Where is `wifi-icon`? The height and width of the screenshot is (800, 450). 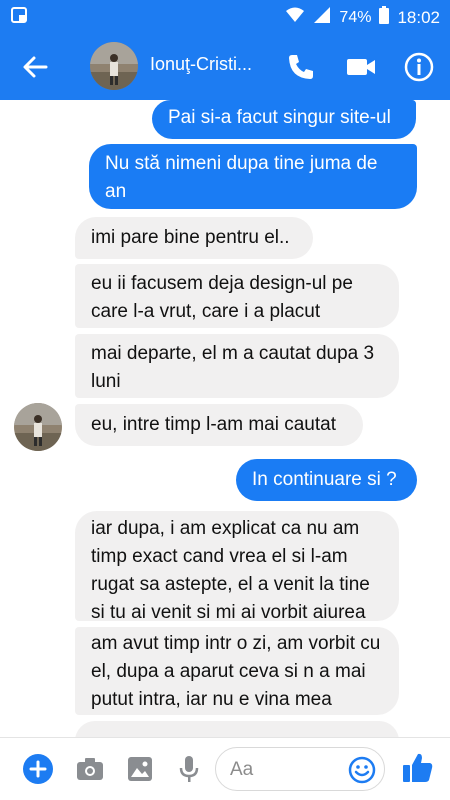 wifi-icon is located at coordinates (295, 17).